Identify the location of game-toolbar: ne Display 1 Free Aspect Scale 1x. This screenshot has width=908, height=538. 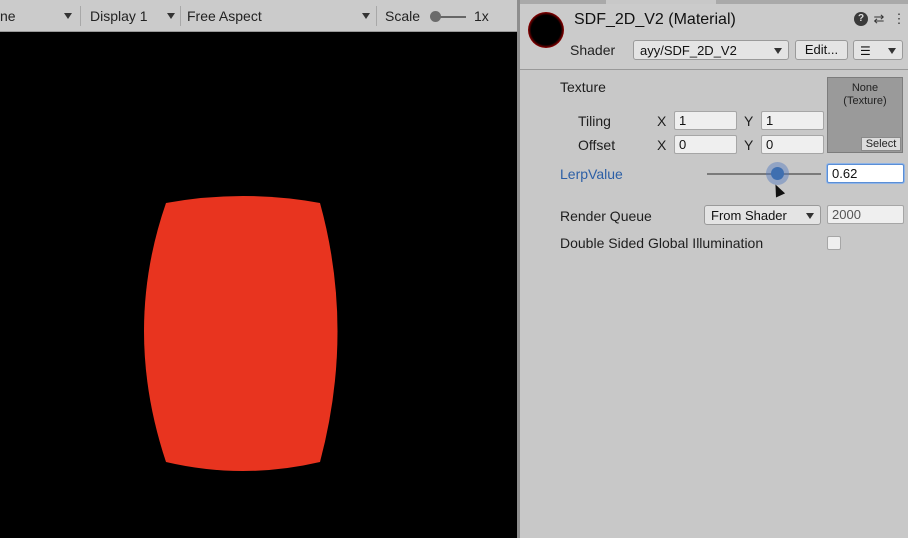
(258, 16).